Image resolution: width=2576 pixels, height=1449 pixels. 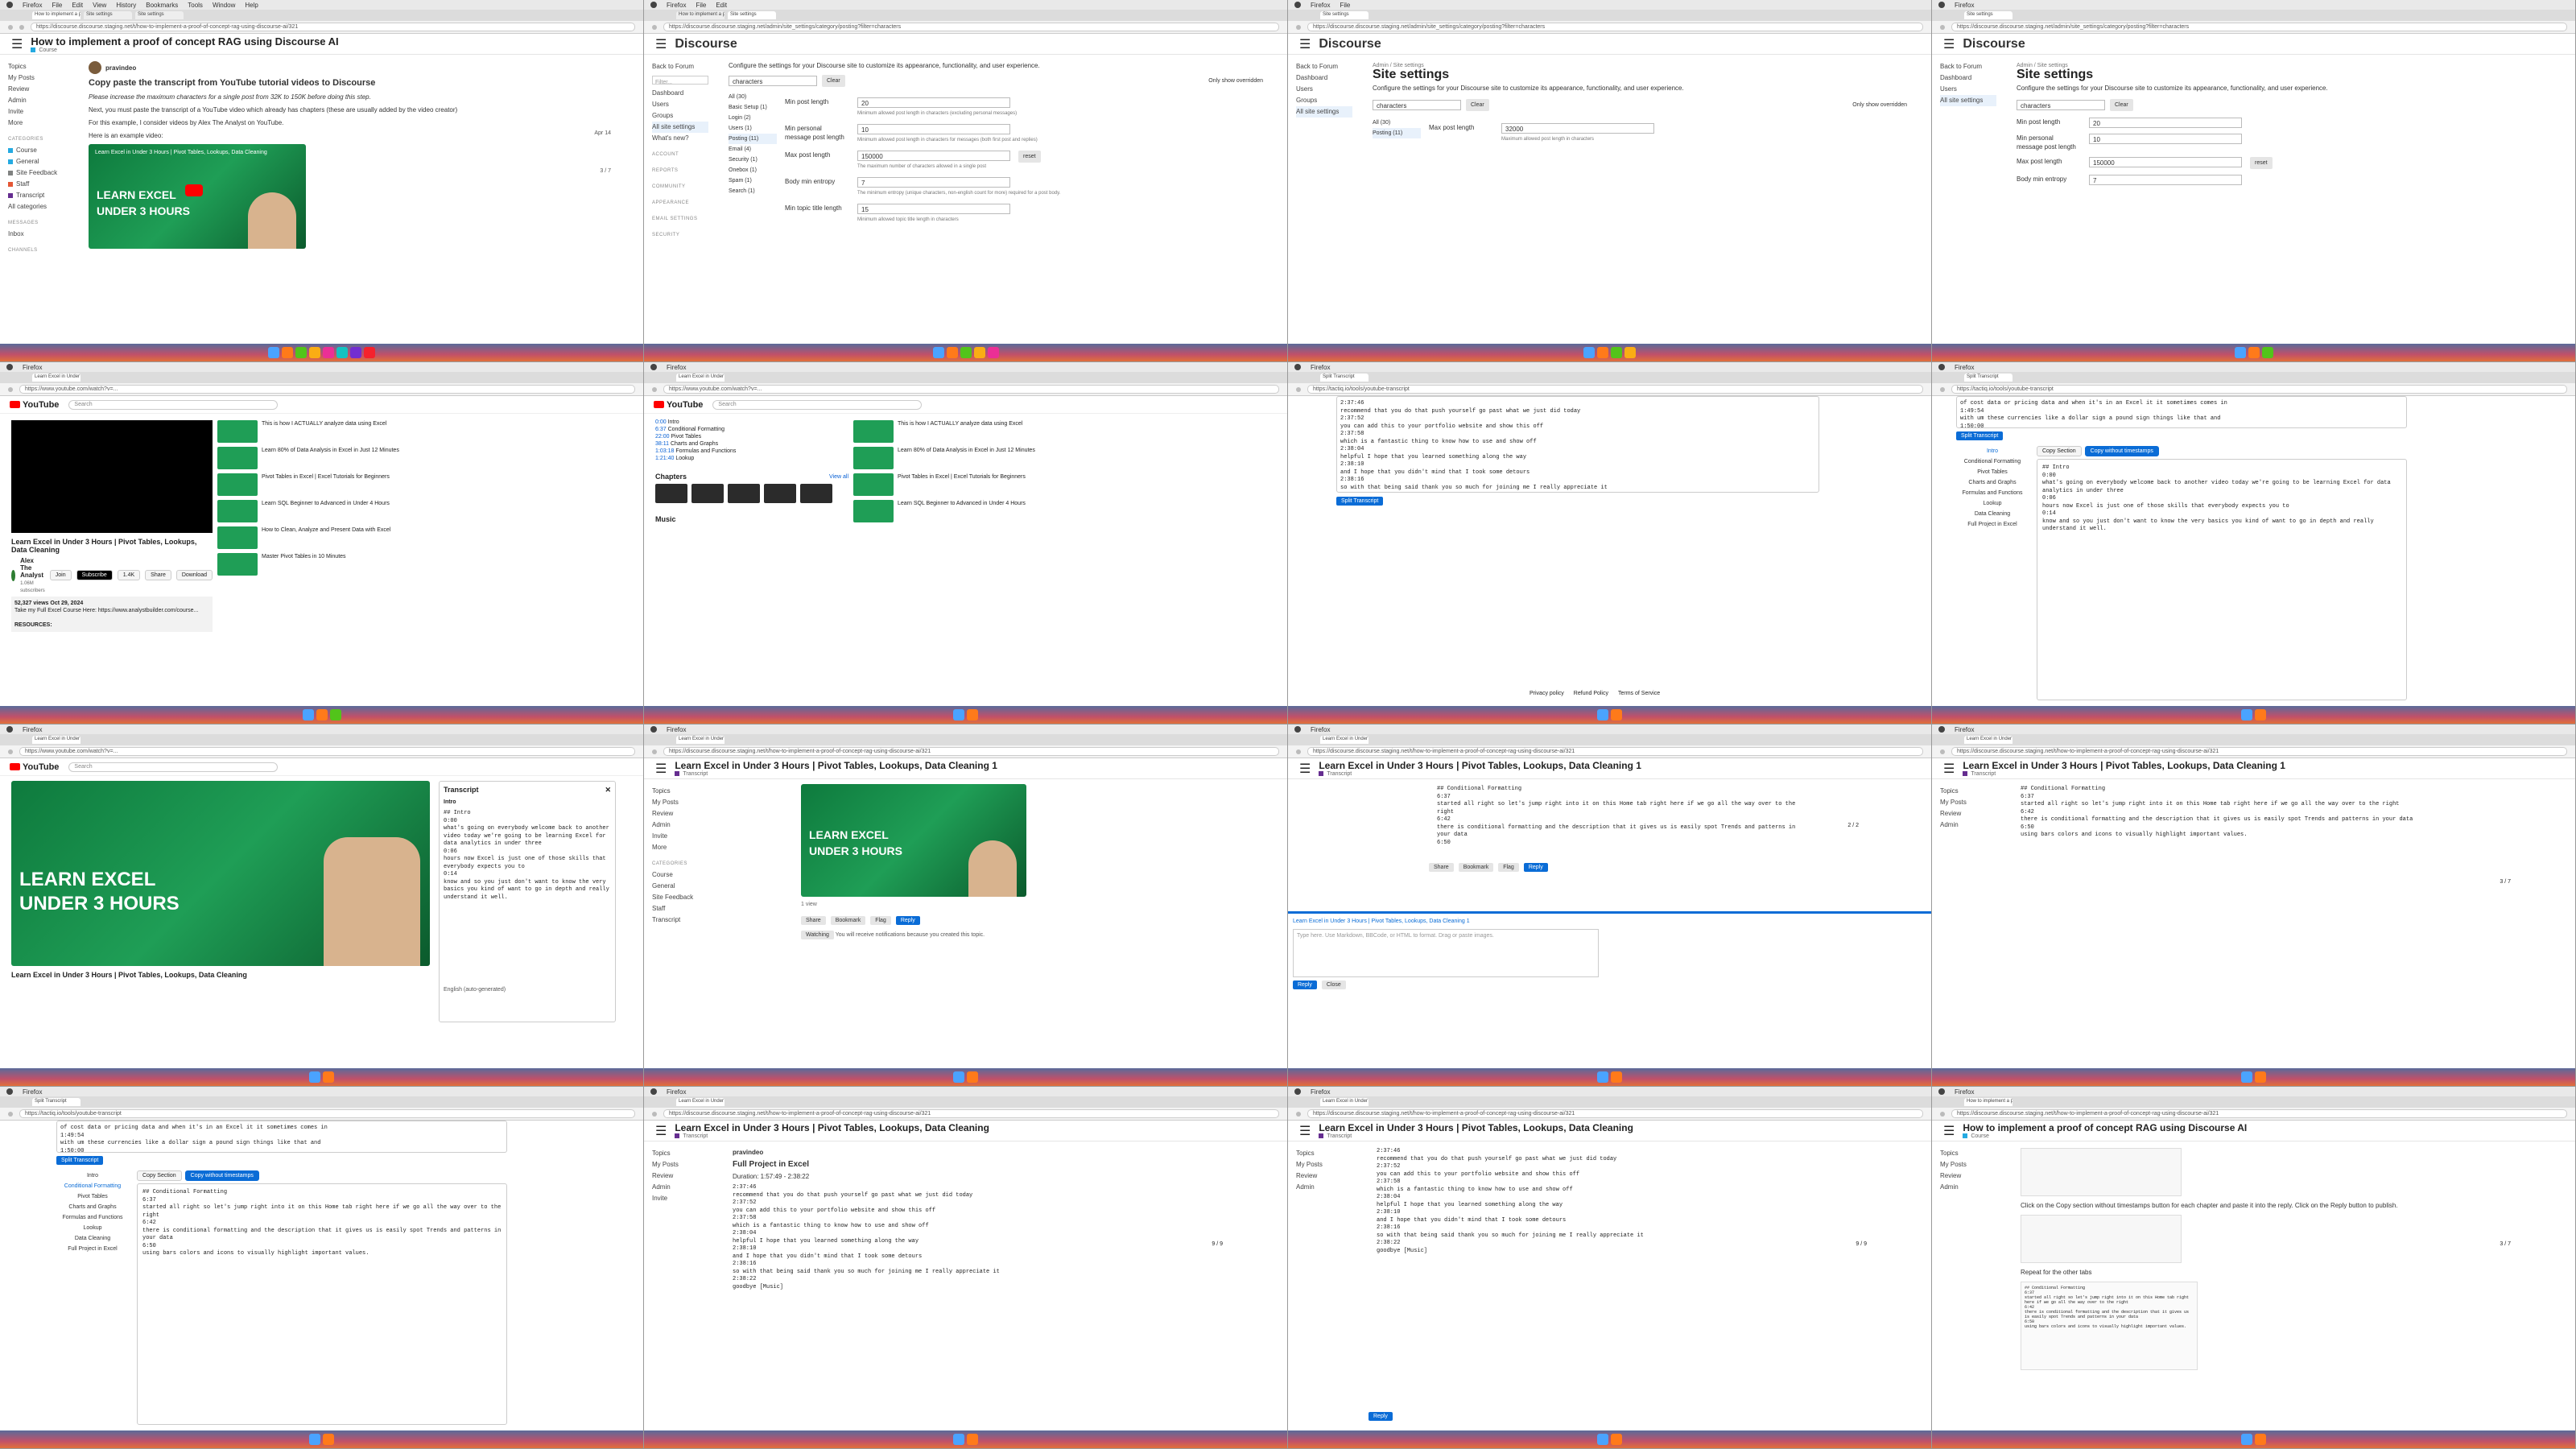 I want to click on topic-timeline: 3 / 7, so click(x=2505, y=1244).